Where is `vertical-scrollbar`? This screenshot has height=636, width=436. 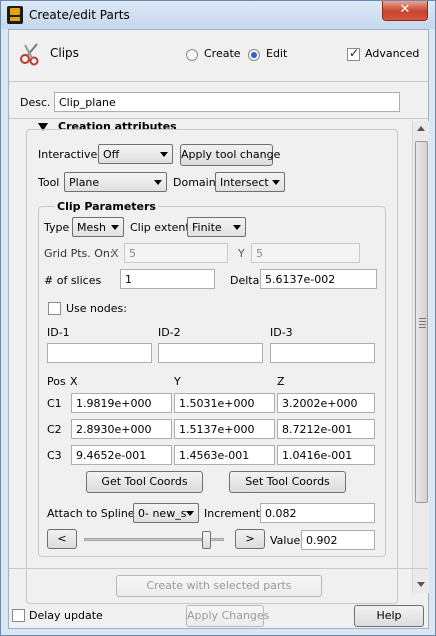
vertical-scrollbar is located at coordinates (420, 357).